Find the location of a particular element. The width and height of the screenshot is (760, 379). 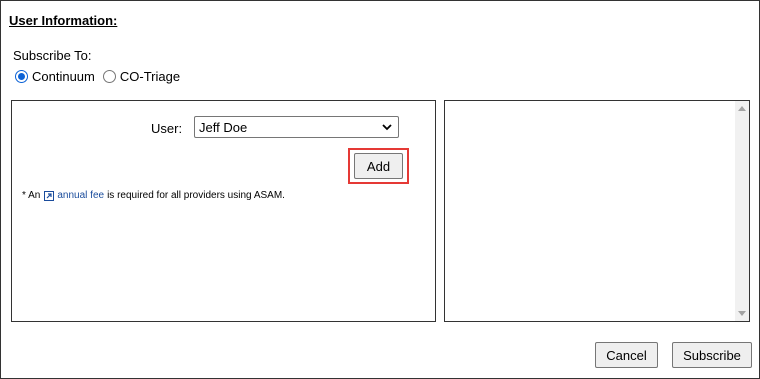

note-prefix: * An is located at coordinates (31, 195).